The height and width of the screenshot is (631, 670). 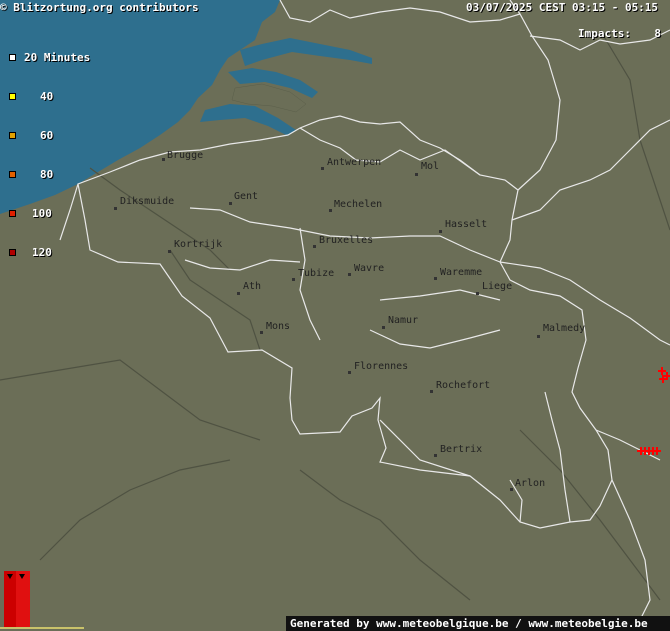 I want to click on legend-item: 100, so click(x=48, y=213).